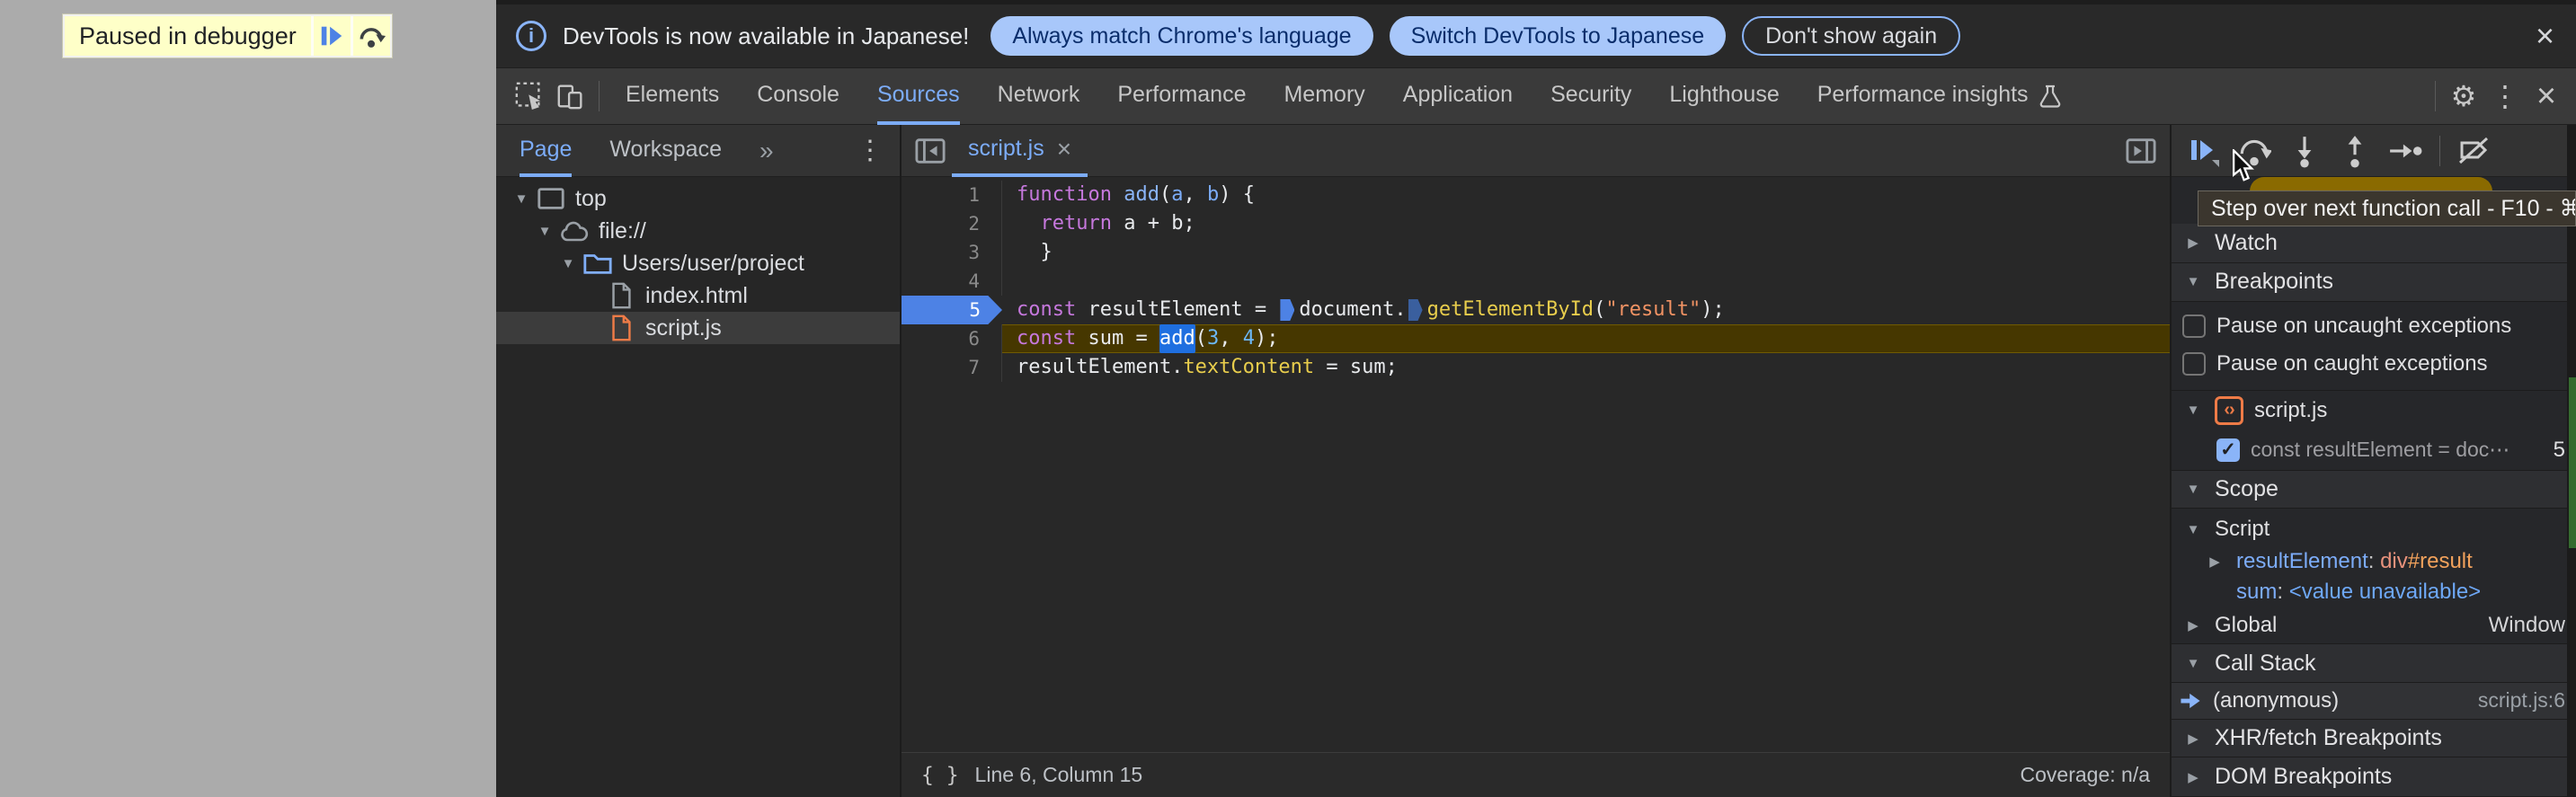 The image size is (2576, 797). Describe the element at coordinates (1600, 309) in the screenshot. I see `code-token: (` at that location.